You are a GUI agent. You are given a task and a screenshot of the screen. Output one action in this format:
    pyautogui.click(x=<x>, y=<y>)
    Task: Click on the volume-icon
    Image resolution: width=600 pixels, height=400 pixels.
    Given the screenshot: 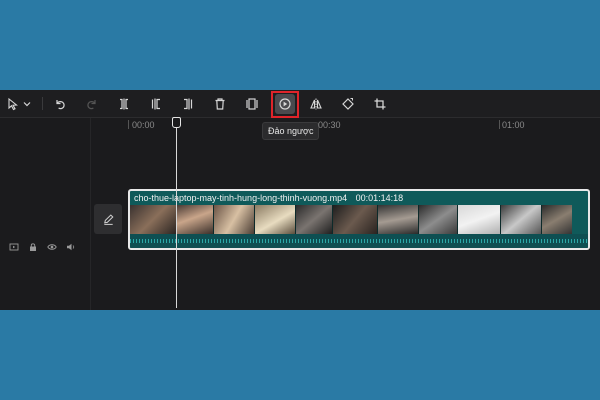 What is the action you would take?
    pyautogui.click(x=71, y=247)
    